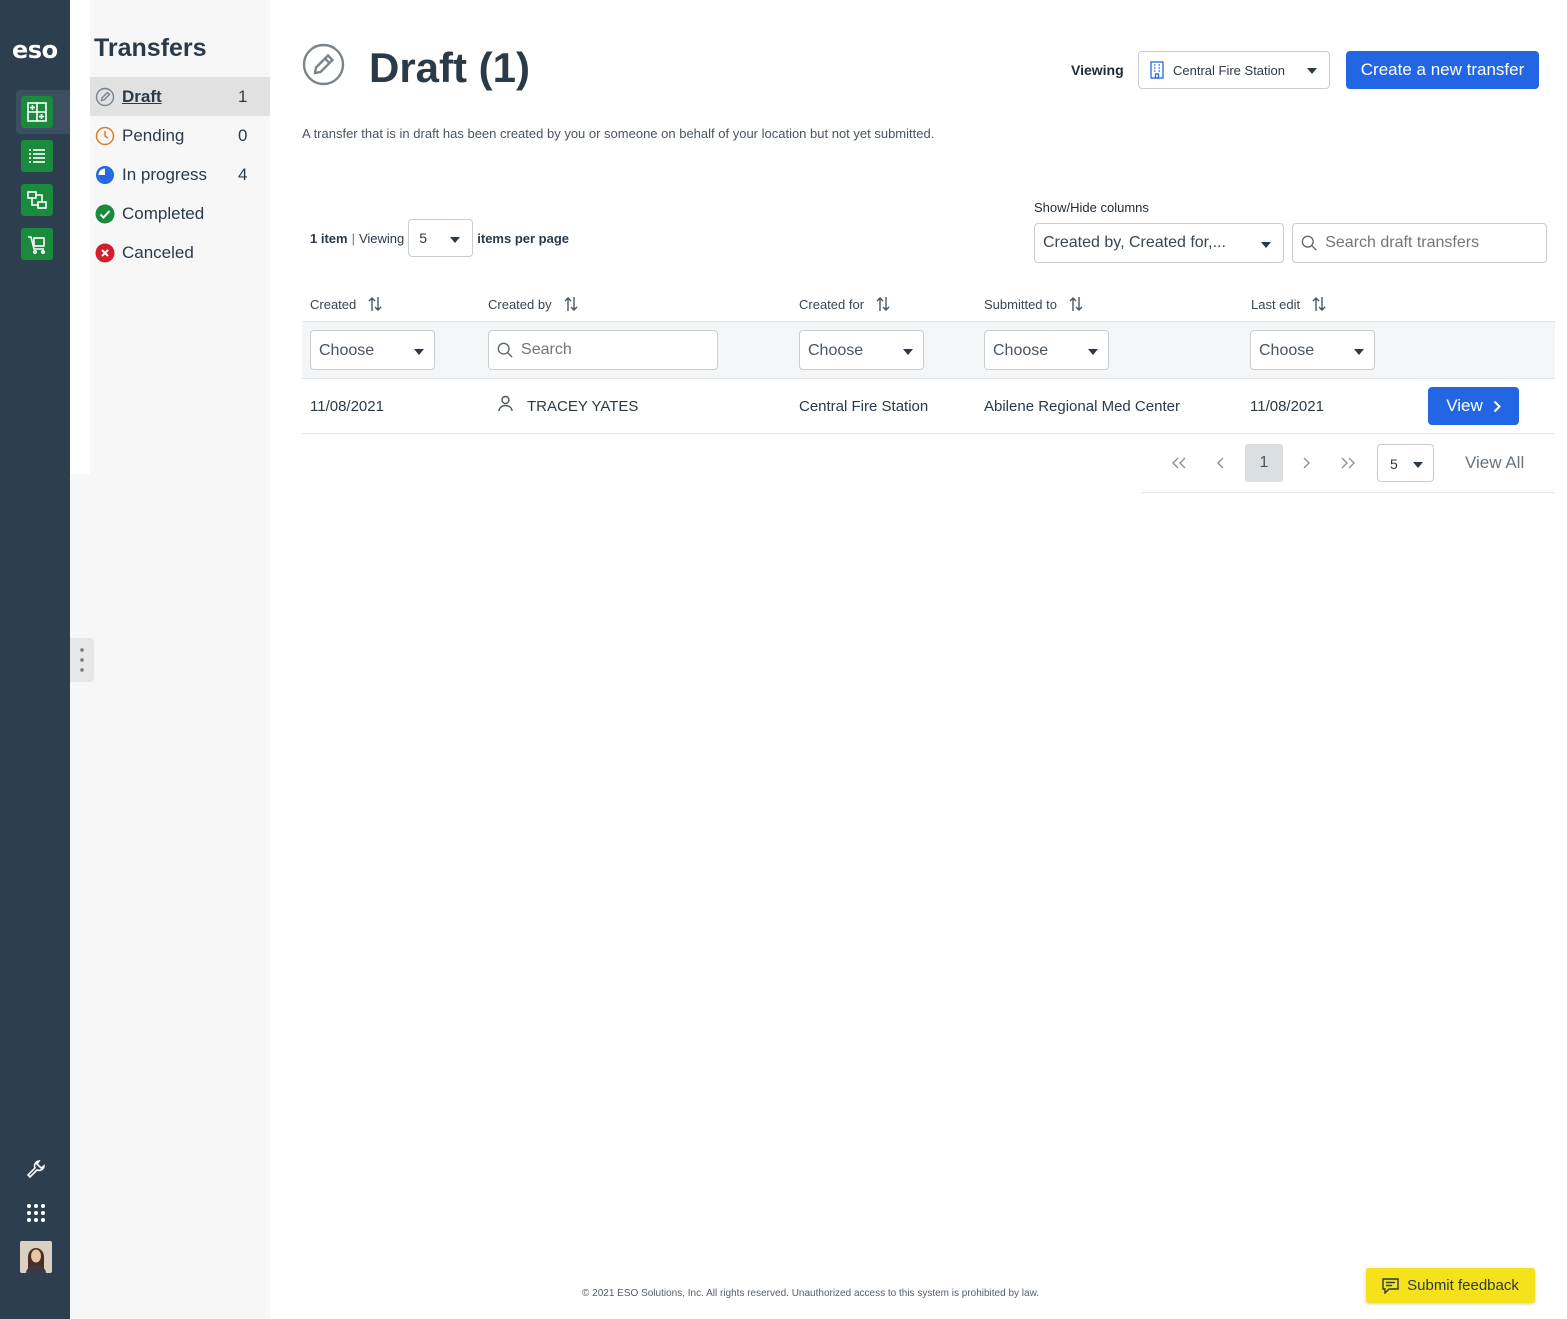  Describe the element at coordinates (832, 304) in the screenshot. I see `column-header-label: Created for` at that location.